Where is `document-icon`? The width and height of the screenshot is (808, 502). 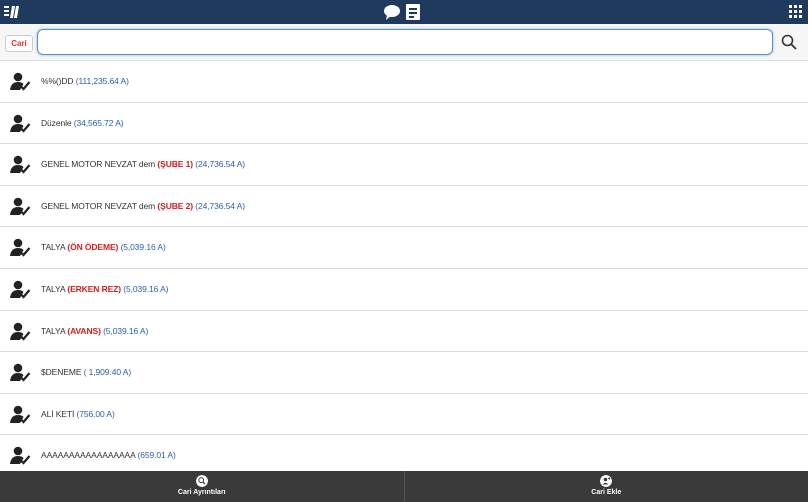 document-icon is located at coordinates (413, 12).